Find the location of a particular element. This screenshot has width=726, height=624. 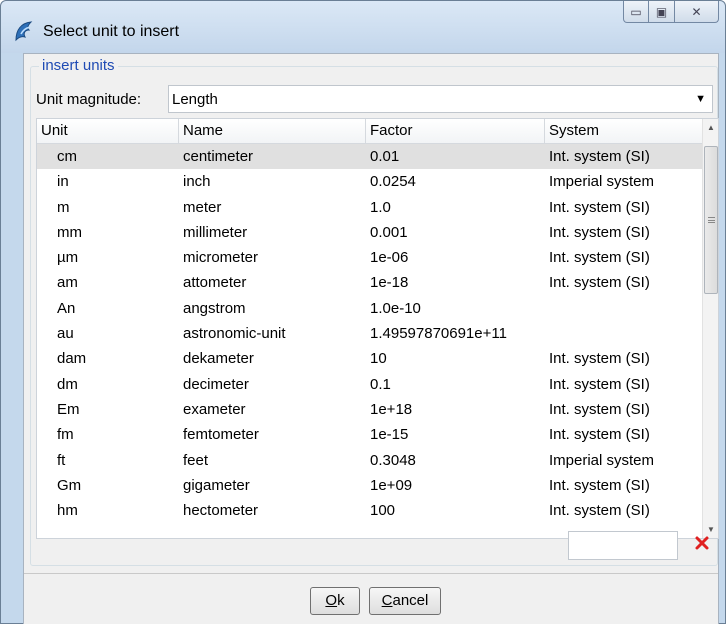

window-controls: ▭ ▣ ✕ is located at coordinates (671, 13).